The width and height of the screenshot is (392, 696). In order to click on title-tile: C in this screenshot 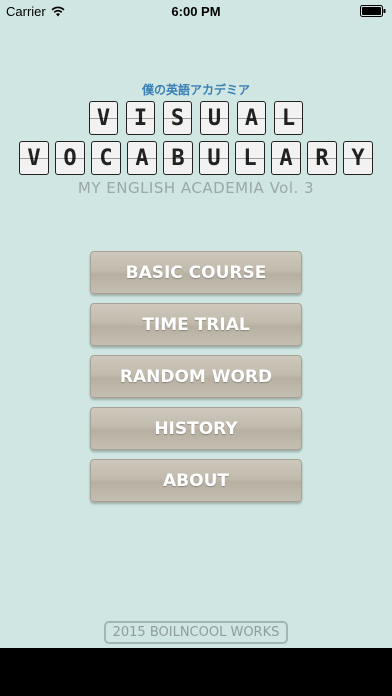, I will do `click(106, 158)`.